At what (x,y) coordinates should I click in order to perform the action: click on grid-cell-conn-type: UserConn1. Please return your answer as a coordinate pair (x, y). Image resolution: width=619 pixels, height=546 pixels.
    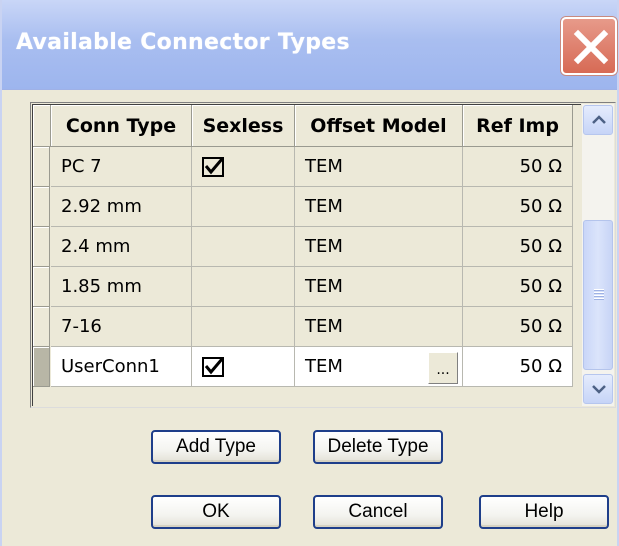
    Looking at the image, I should click on (121, 367).